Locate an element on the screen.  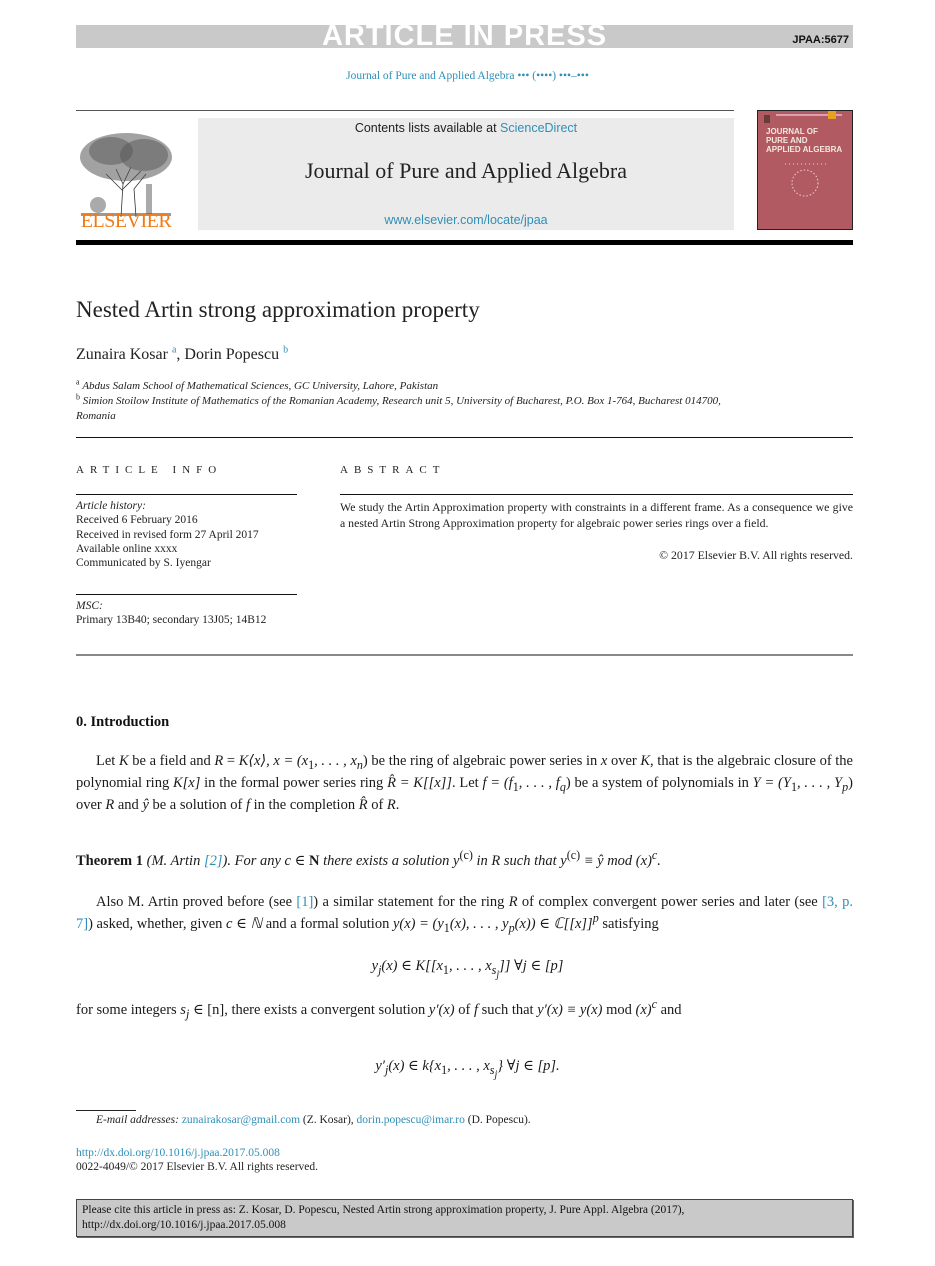
email-link: zunairakosar@gmail.com is located at coordinates (241, 1120).